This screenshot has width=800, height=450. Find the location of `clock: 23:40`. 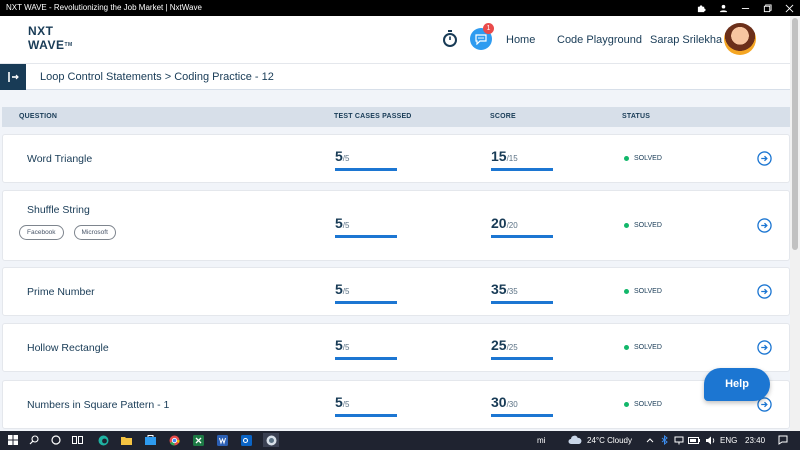

clock: 23:40 is located at coordinates (755, 440).